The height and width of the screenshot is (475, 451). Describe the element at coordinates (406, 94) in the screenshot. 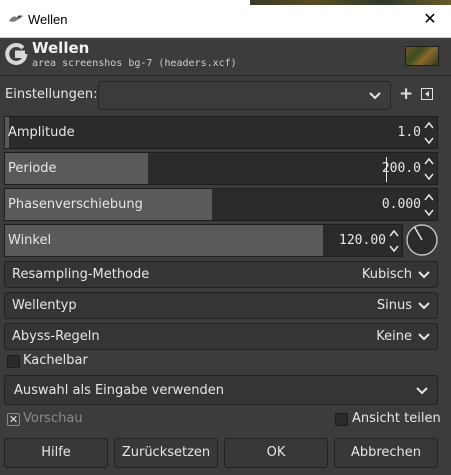

I see `plus-icon: +` at that location.